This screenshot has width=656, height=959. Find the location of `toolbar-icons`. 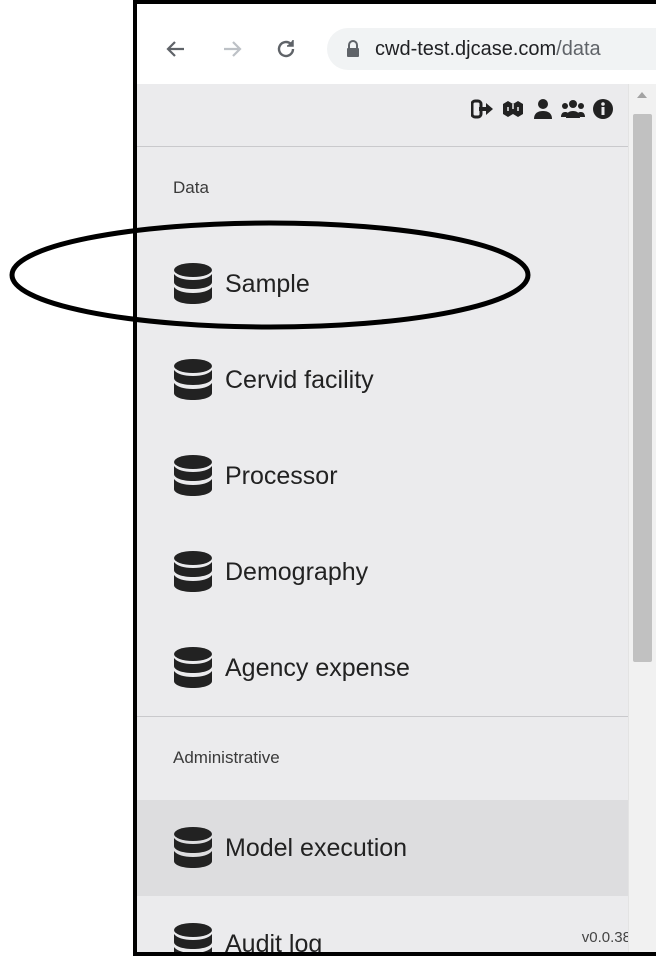

toolbar-icons is located at coordinates (543, 109).